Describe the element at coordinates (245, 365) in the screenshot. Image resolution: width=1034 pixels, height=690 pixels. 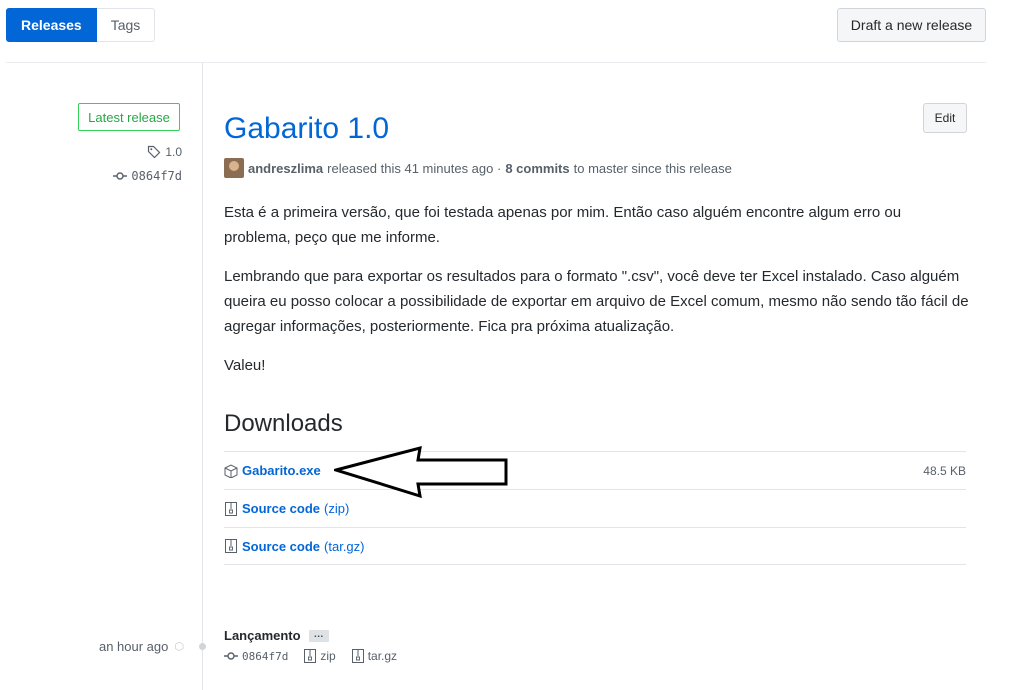
I see `release-paragraph: Valeu!` at that location.